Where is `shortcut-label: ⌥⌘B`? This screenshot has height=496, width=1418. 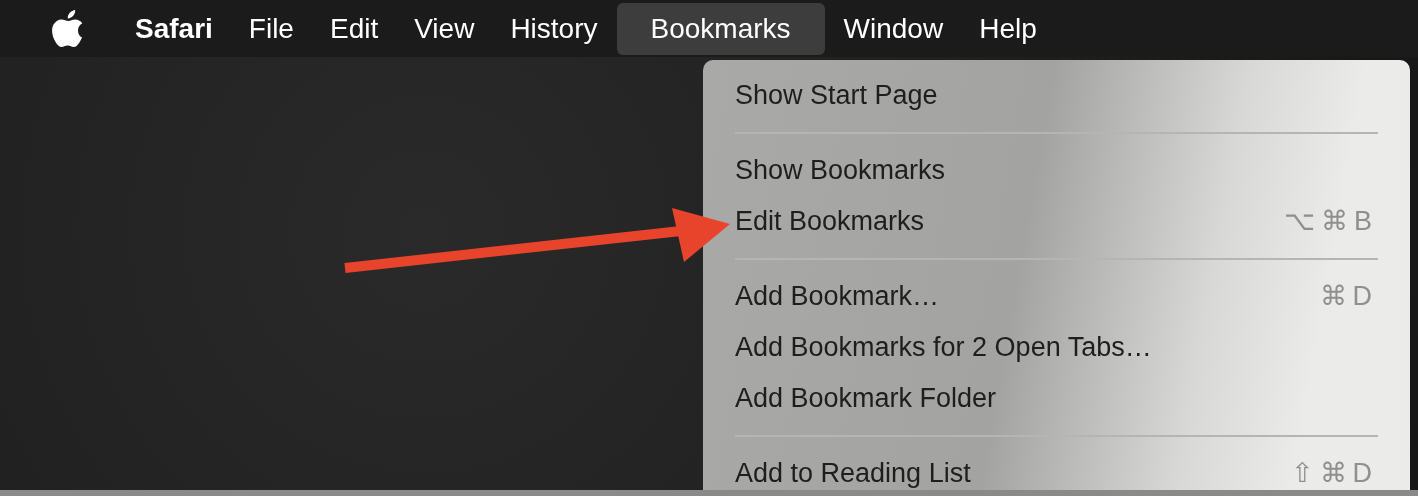
shortcut-label: ⌥⌘B is located at coordinates (1331, 222).